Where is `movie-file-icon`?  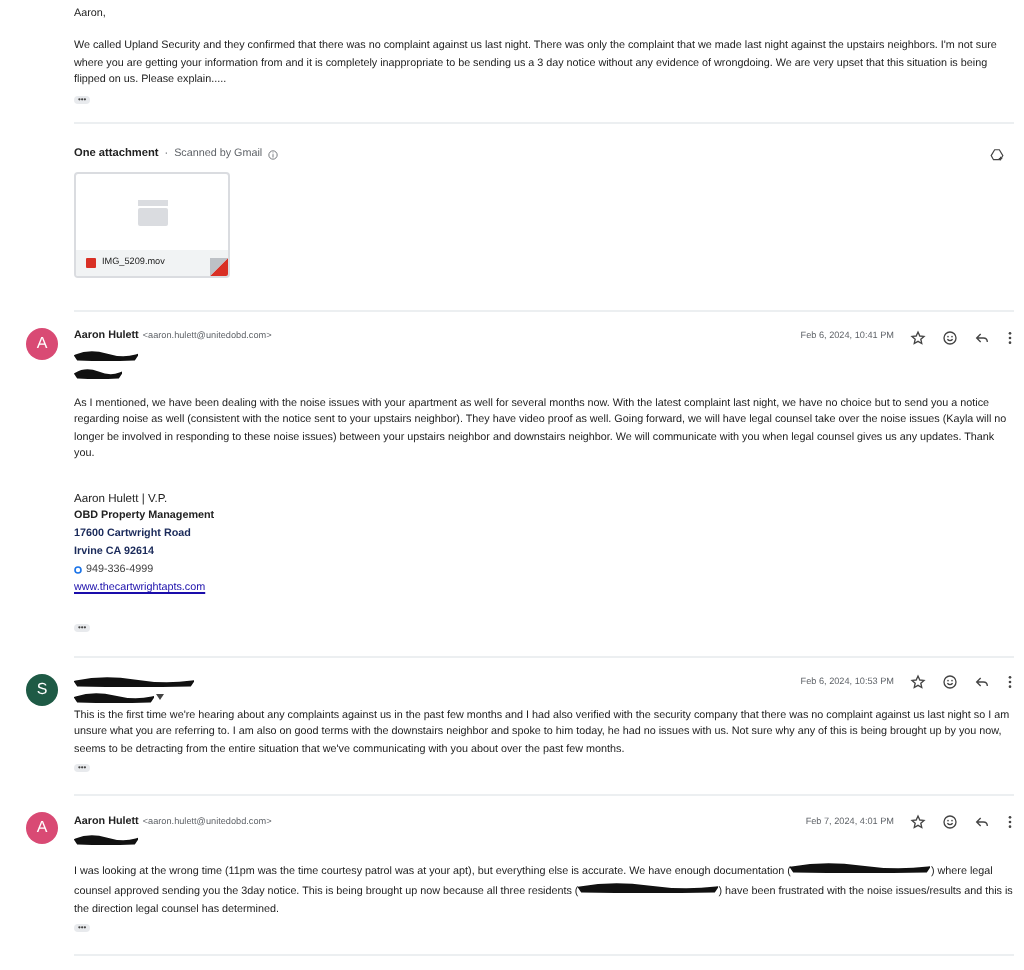
movie-file-icon is located at coordinates (91, 263).